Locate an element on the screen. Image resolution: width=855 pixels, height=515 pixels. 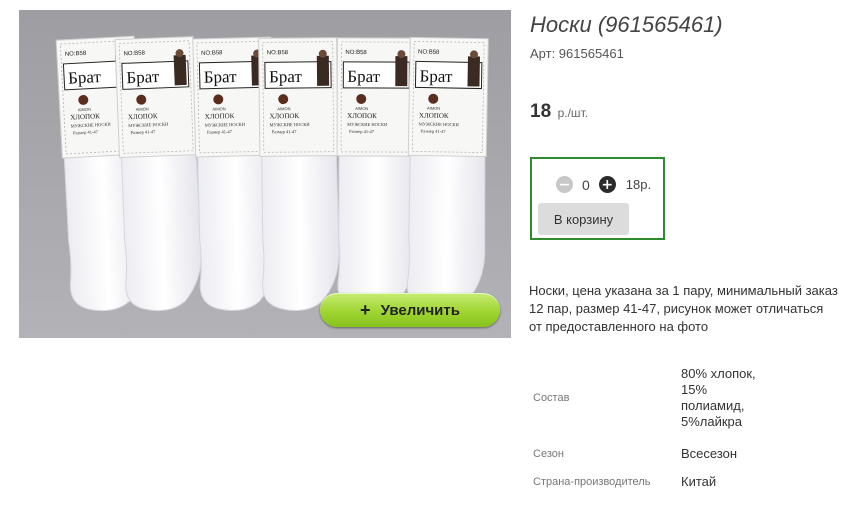
product-sku: Арт: 961565461 is located at coordinates (577, 53).